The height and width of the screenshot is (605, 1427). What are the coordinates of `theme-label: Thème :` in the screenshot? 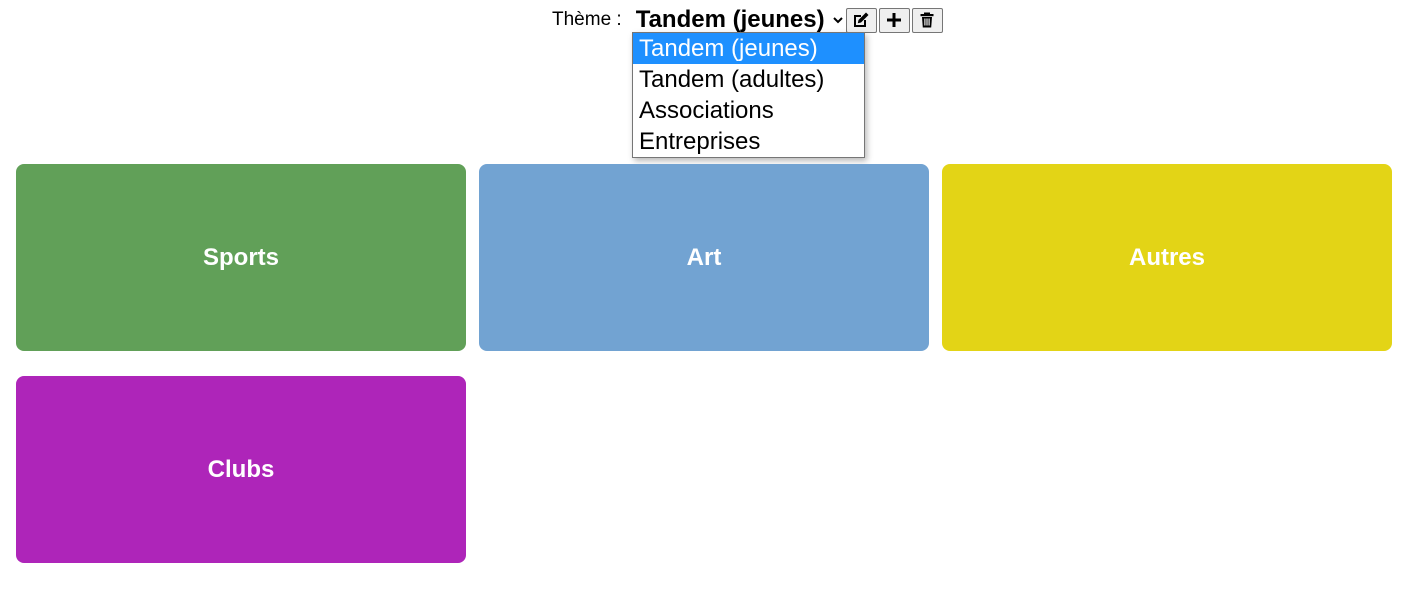 It's located at (587, 19).